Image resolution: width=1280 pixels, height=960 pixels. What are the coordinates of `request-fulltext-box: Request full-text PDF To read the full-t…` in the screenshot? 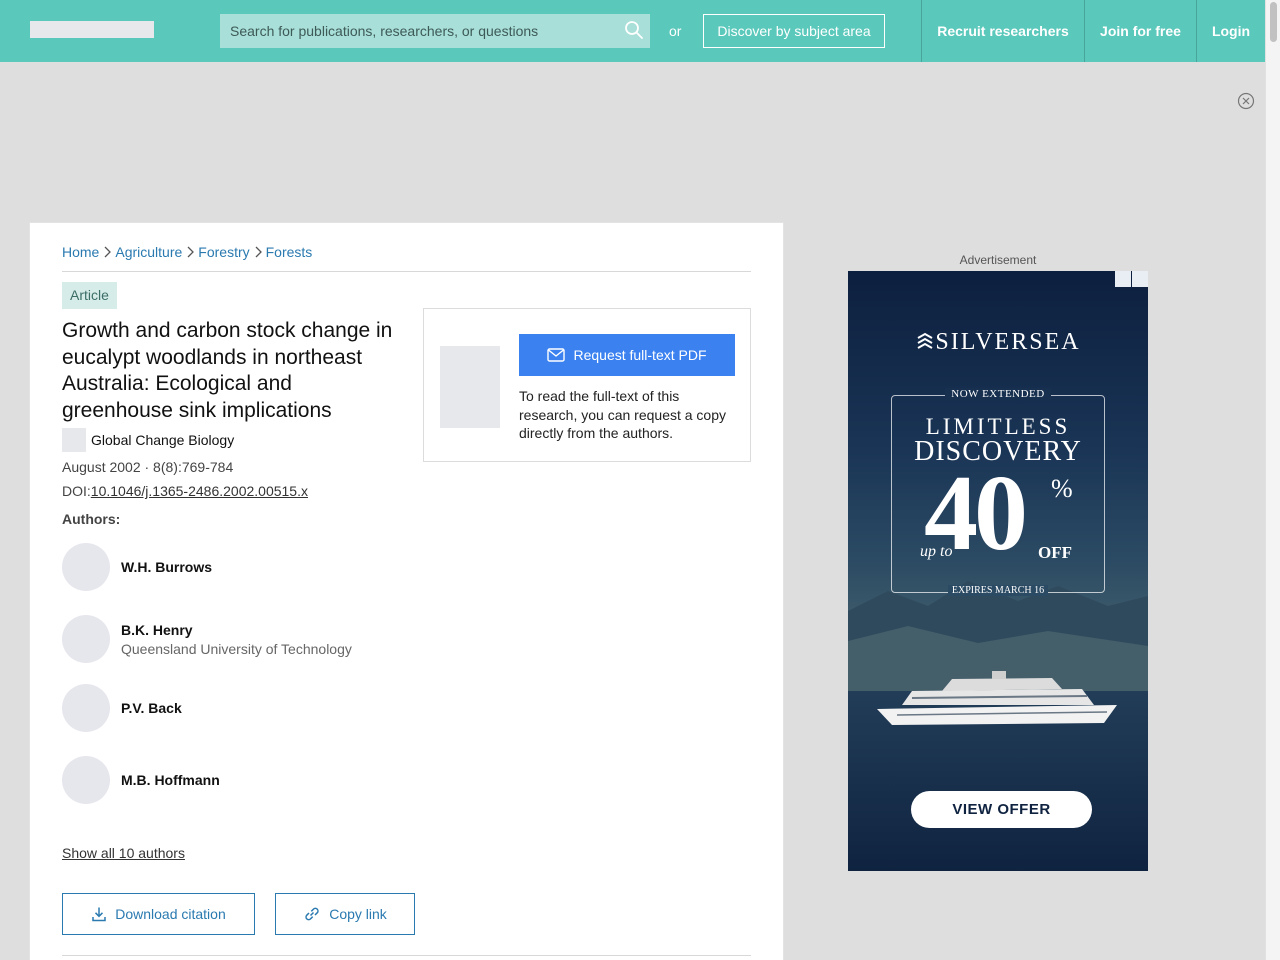 It's located at (587, 385).